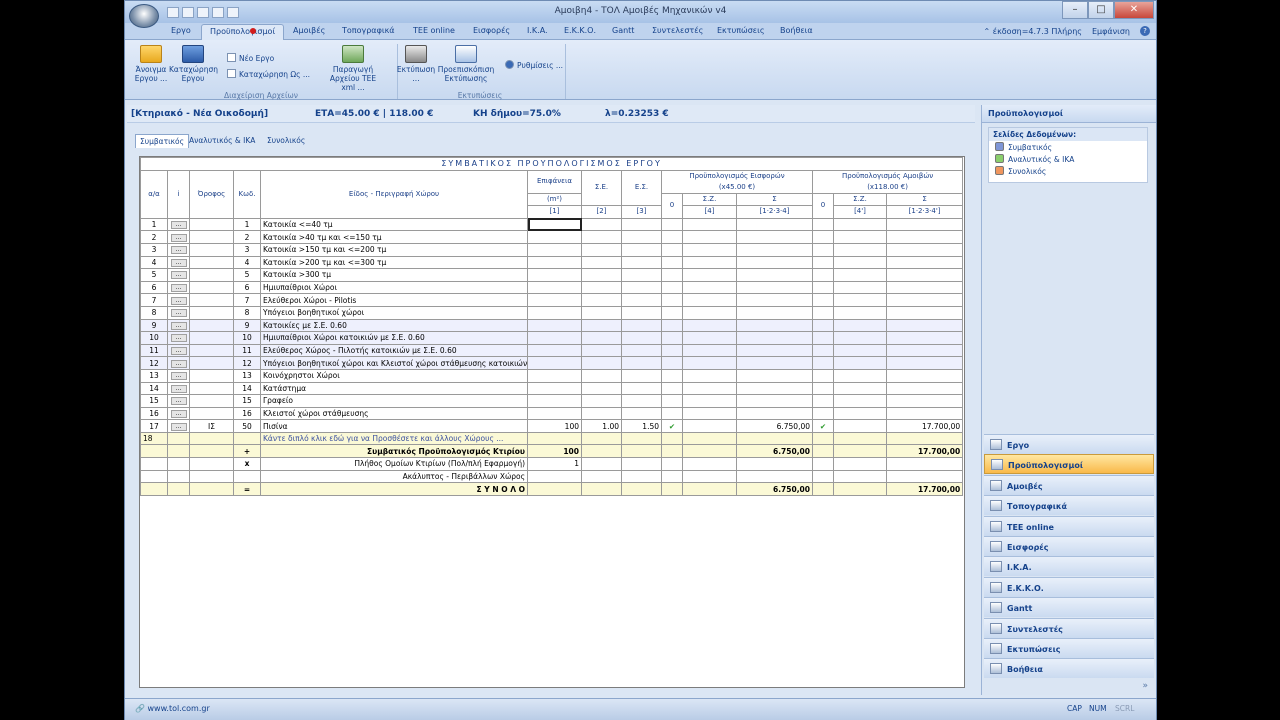 Image resolution: width=1280 pixels, height=720 pixels. I want to click on row-es: 1.50, so click(641, 426).